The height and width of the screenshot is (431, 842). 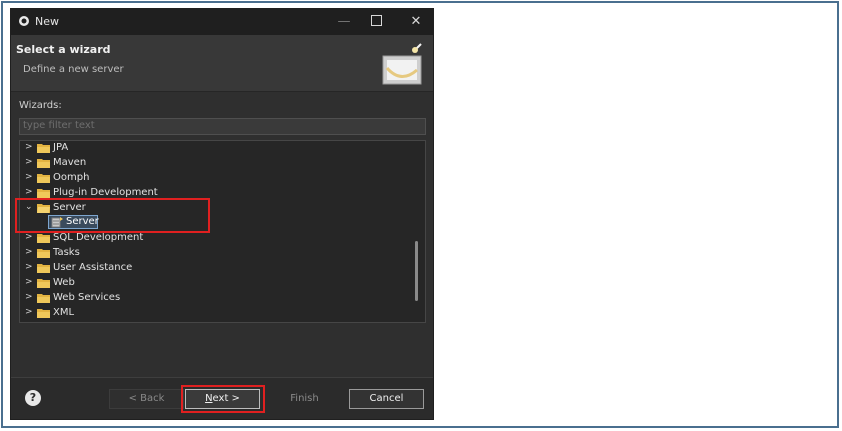 What do you see at coordinates (215, 268) in the screenshot?
I see `tree-item-user-assistance: > User Assistance` at bounding box center [215, 268].